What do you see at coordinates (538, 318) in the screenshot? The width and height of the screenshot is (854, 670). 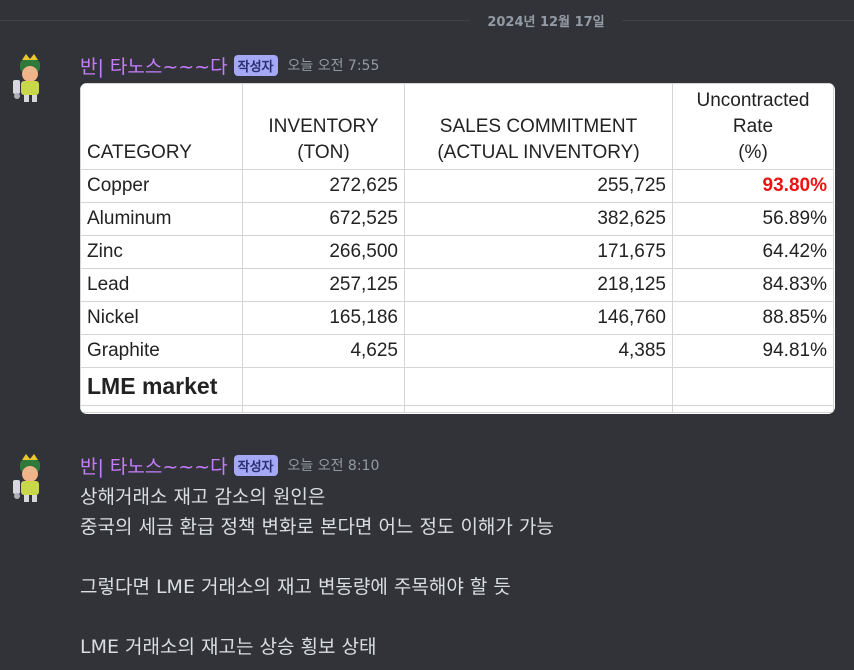 I see `cell-sales: 146,760` at bounding box center [538, 318].